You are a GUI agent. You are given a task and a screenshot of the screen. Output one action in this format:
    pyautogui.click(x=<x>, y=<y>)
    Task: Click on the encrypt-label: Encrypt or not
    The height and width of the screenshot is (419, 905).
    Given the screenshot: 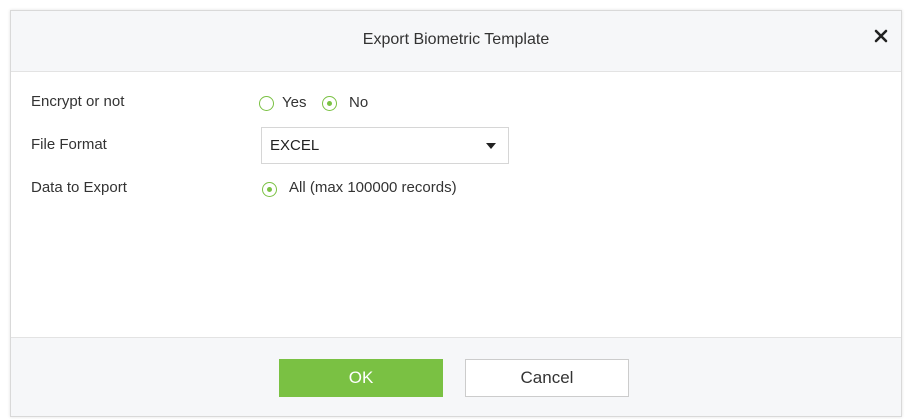 What is the action you would take?
    pyautogui.click(x=78, y=101)
    